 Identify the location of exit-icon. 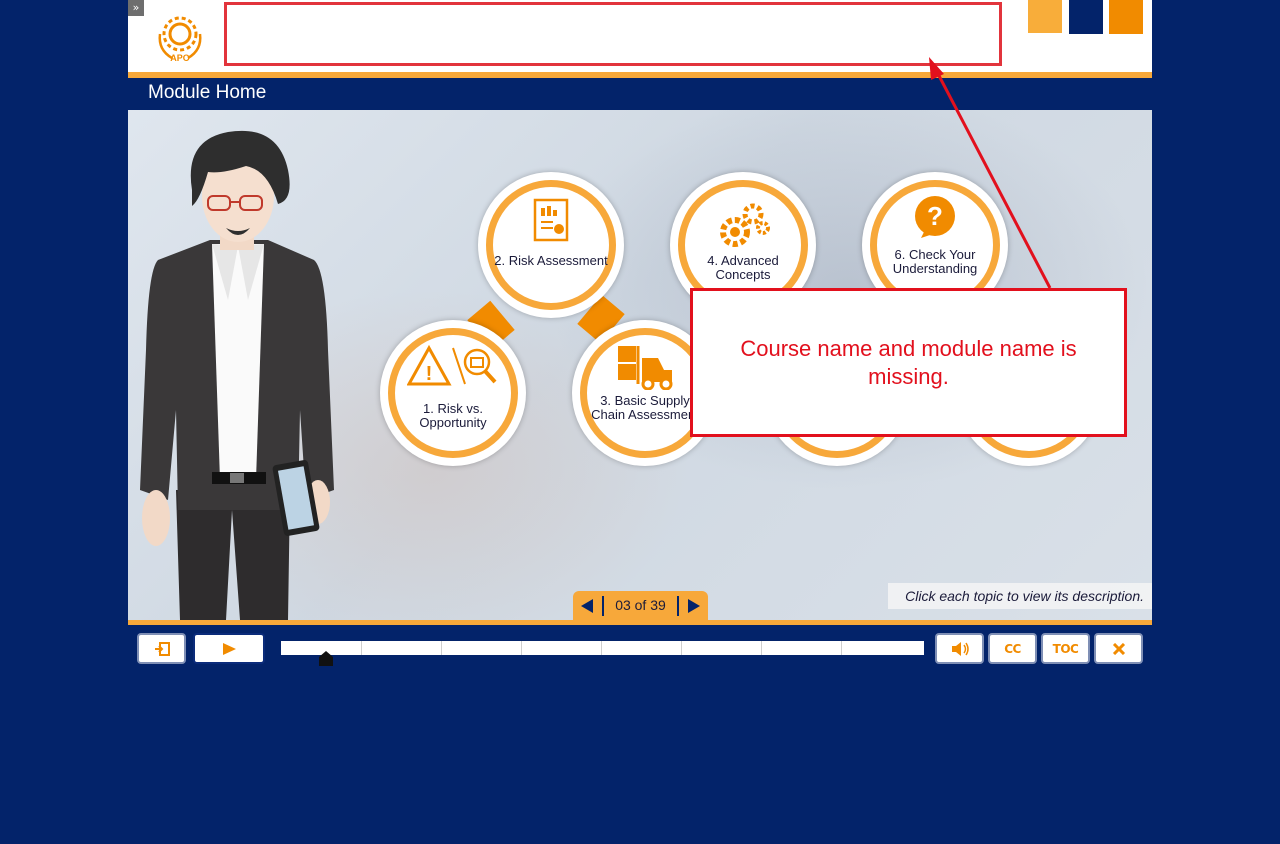
(162, 648).